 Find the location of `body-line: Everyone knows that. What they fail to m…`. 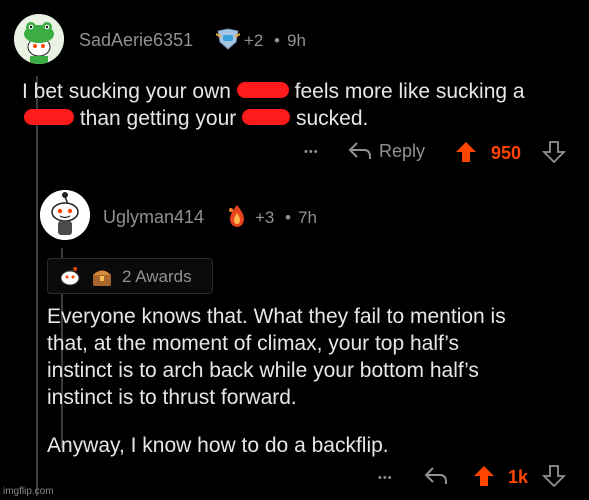

body-line: Everyone knows that. What they fail to m… is located at coordinates (276, 316).